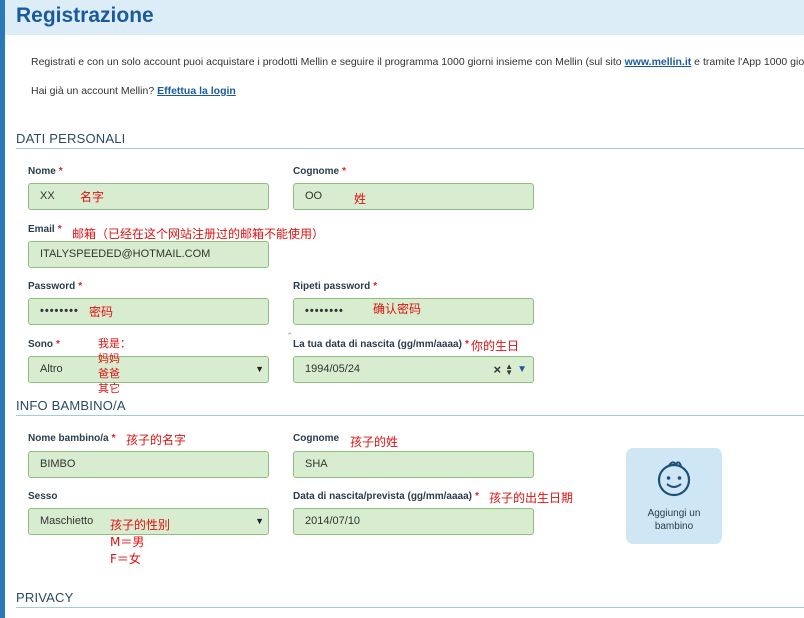  I want to click on left-accent-strip, so click(2, 309).